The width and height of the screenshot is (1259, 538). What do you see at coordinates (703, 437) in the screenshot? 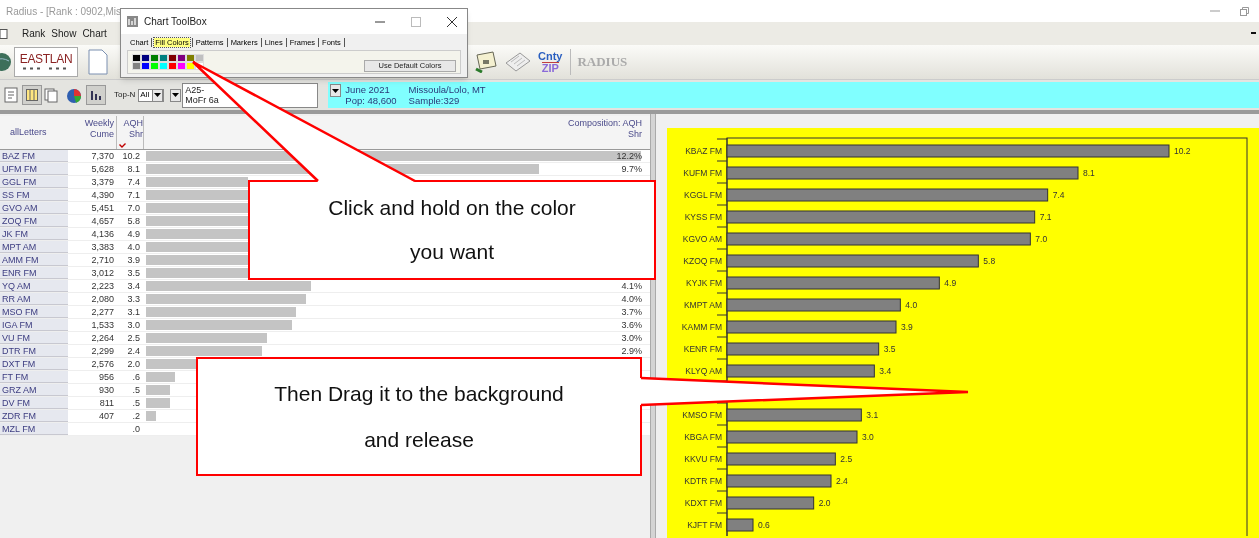
I see `category-label: KBGA FM` at bounding box center [703, 437].